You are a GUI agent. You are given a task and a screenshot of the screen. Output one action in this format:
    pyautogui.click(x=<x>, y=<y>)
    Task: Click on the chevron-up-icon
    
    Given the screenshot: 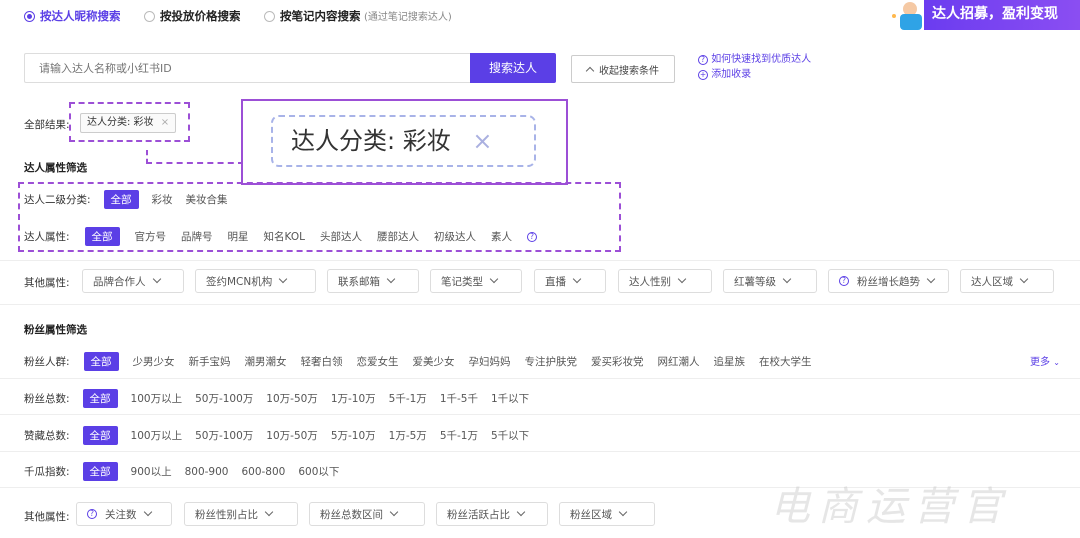 What is the action you would take?
    pyautogui.click(x=590, y=70)
    